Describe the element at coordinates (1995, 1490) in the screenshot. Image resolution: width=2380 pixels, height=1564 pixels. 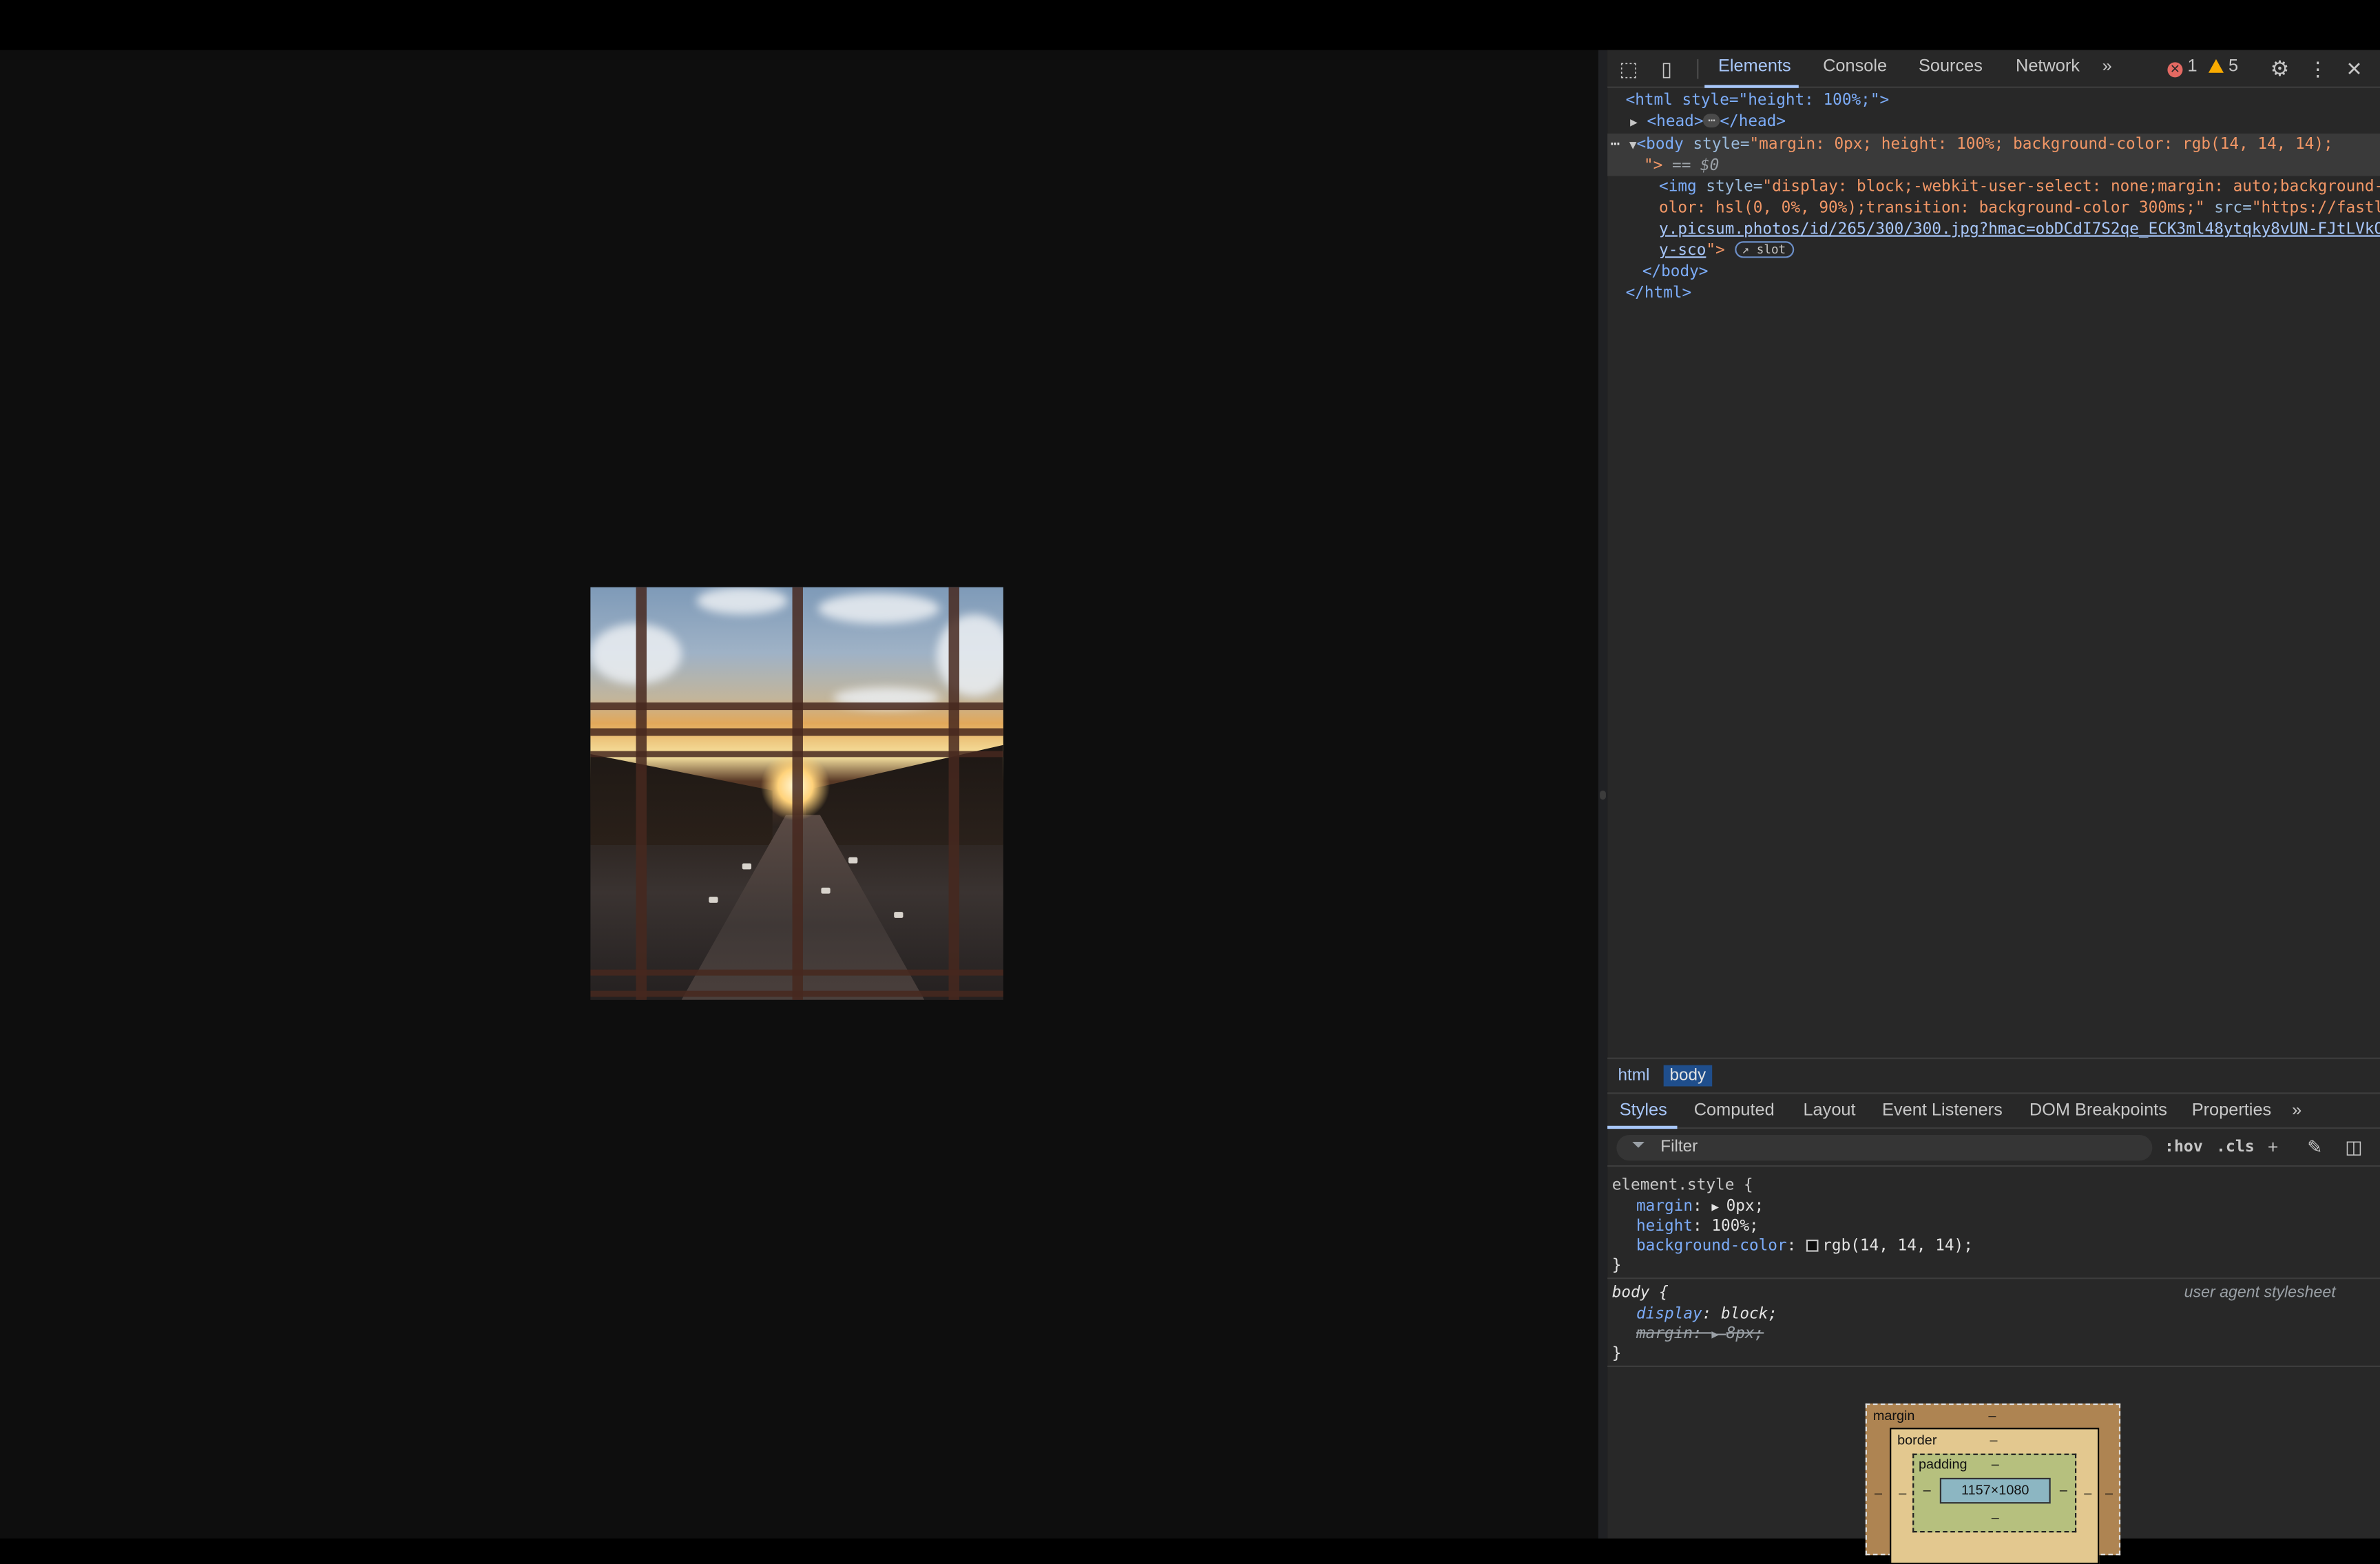
I see `box-model-content-size: 1157×1080` at that location.